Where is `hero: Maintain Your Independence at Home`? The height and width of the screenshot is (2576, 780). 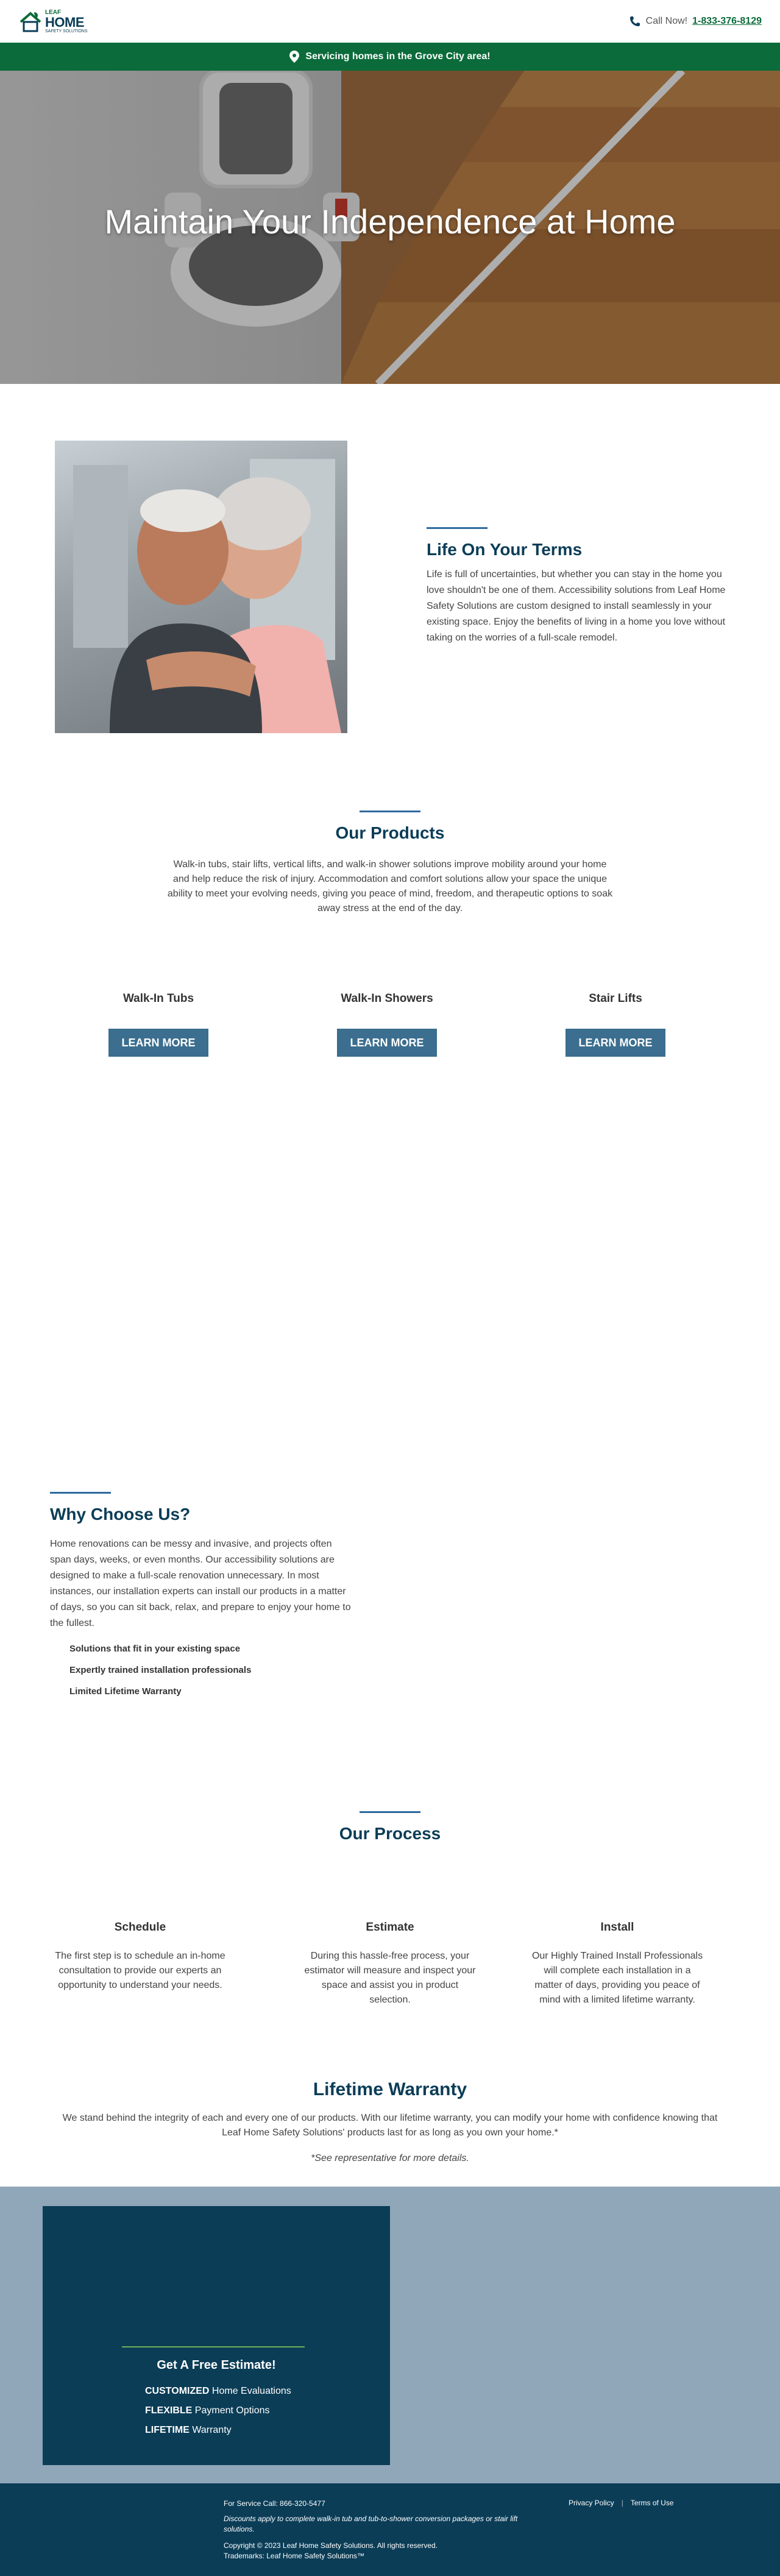
hero: Maintain Your Independence at Home is located at coordinates (390, 228).